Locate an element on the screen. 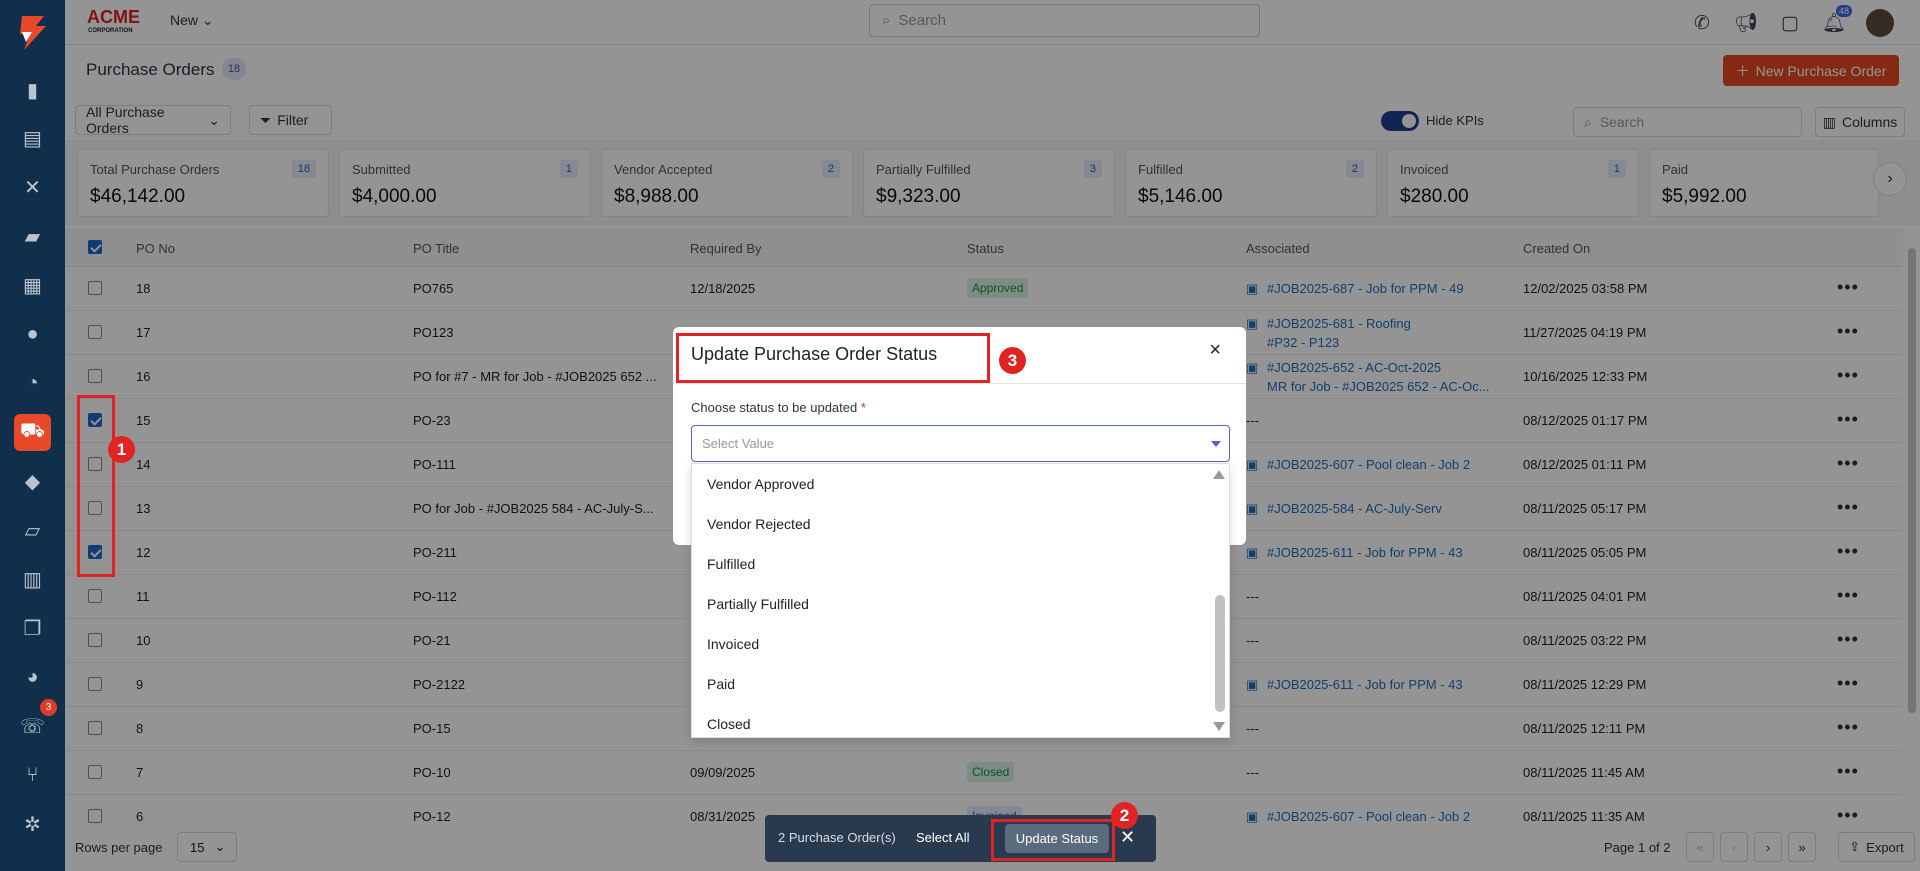  calendar-icon: ▦ is located at coordinates (32, 285).